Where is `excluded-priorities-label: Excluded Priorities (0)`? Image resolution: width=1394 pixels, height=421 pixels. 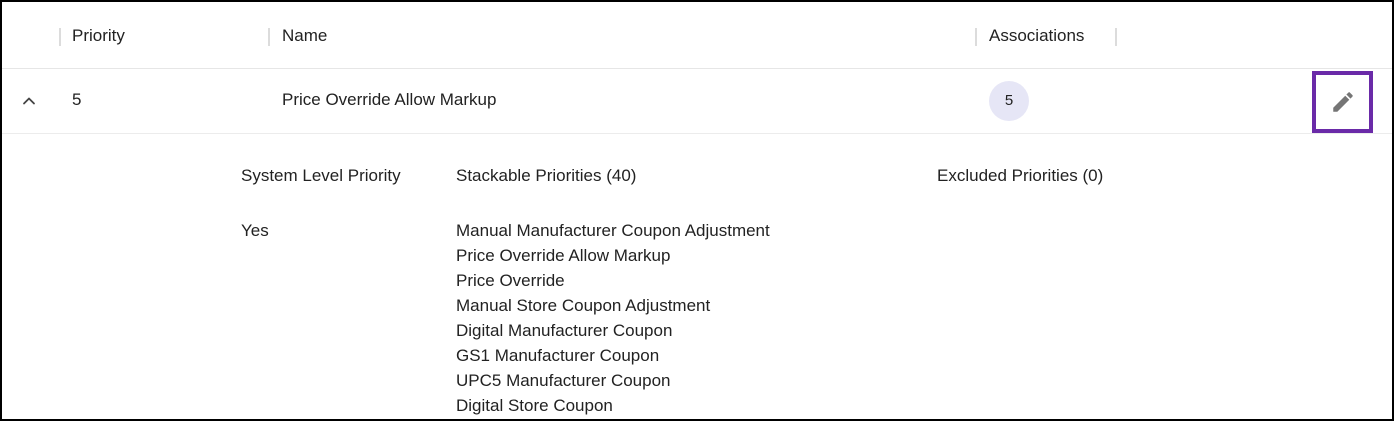
excluded-priorities-label: Excluded Priorities (0) is located at coordinates (1020, 175).